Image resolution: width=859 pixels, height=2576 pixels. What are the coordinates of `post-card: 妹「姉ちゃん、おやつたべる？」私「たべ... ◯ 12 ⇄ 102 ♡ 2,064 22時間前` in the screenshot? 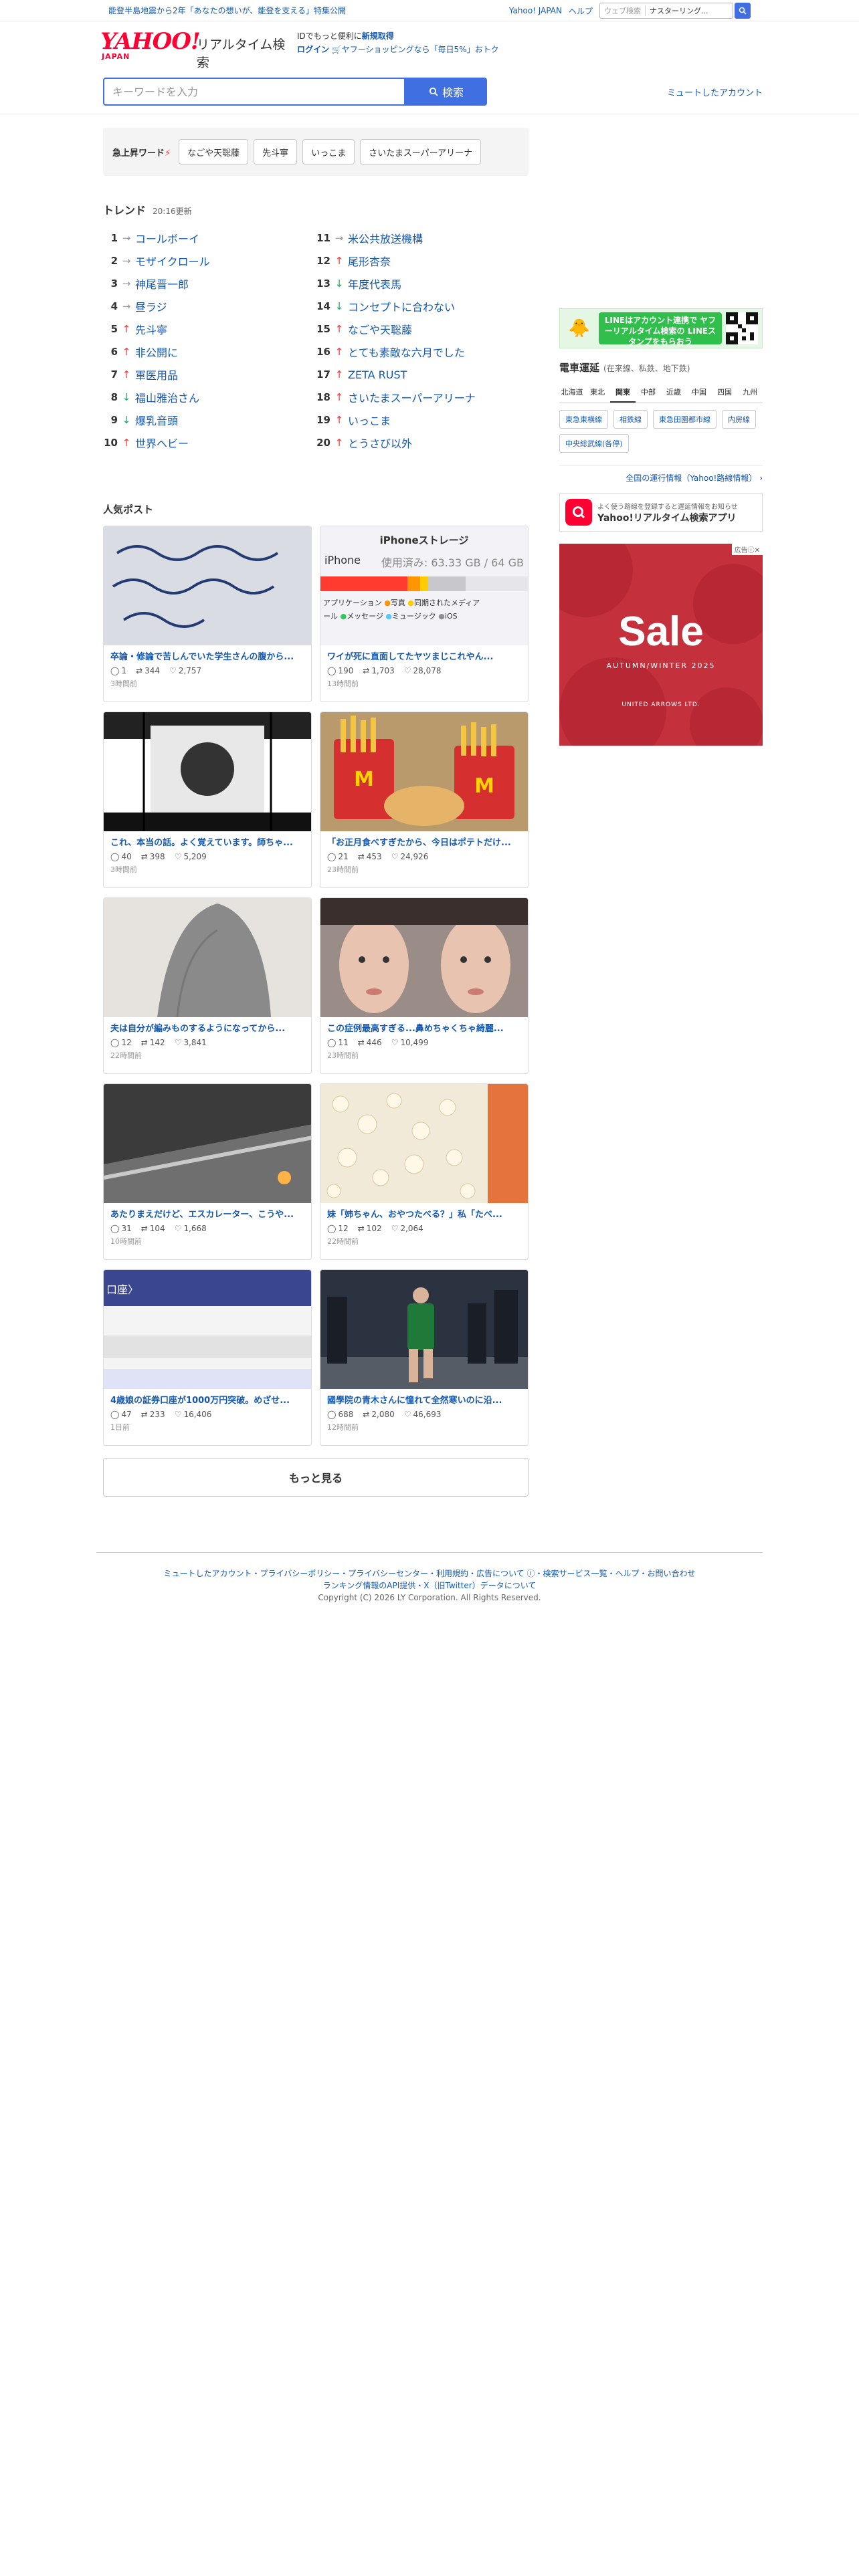 It's located at (424, 1171).